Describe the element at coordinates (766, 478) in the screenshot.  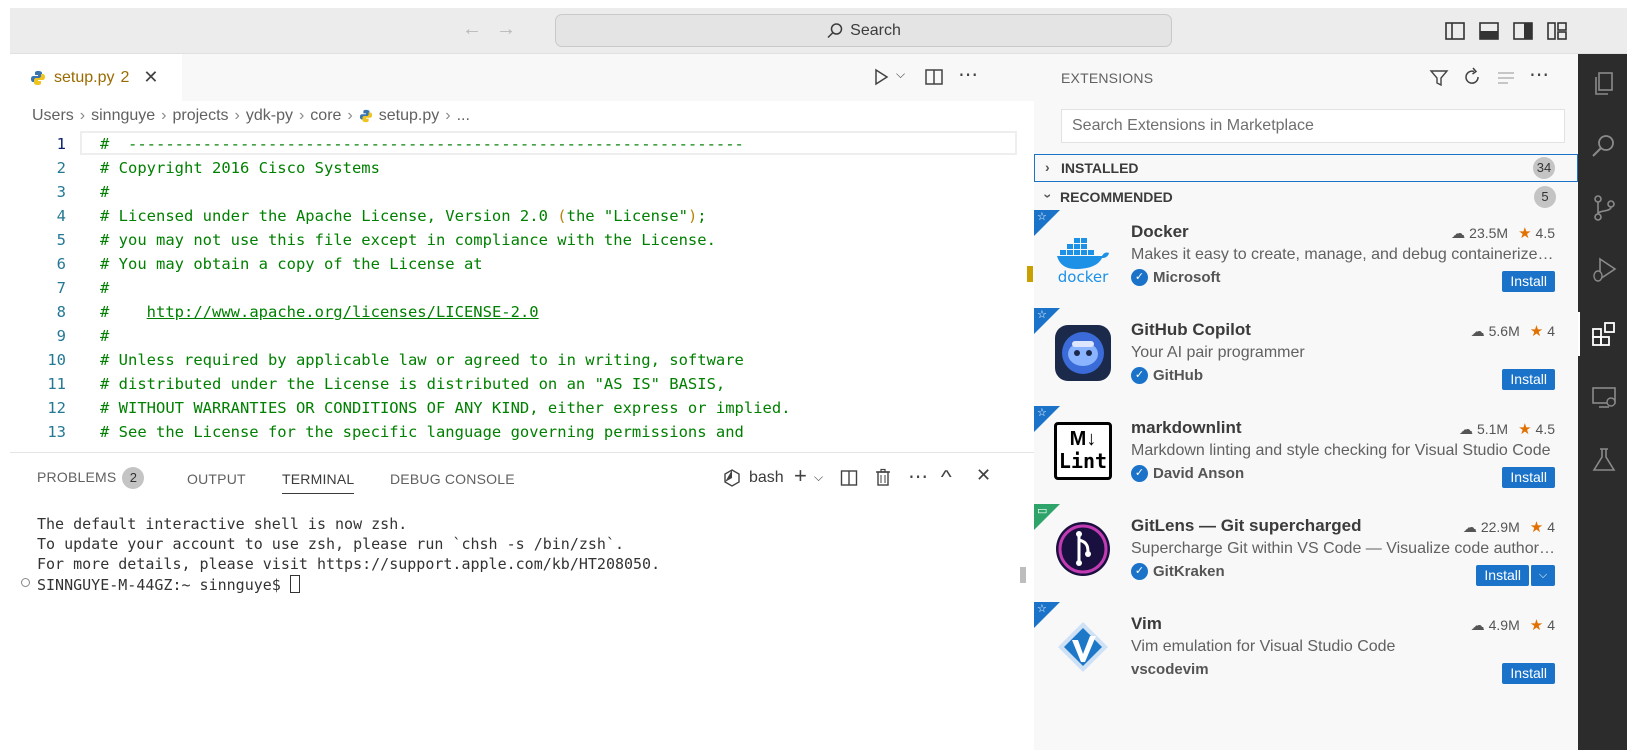
I see `terminal-shell-name: bash` at that location.